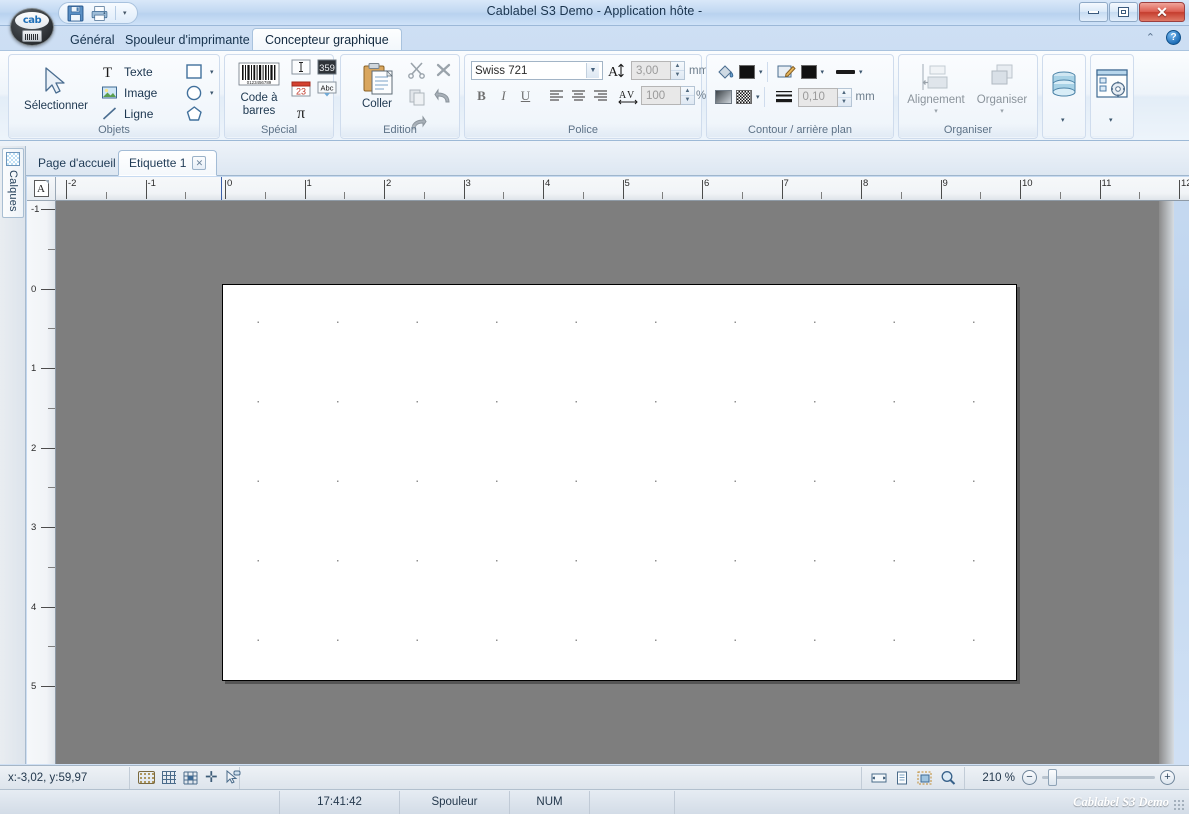 This screenshot has width=1189, height=814. Describe the element at coordinates (878, 777) in the screenshot. I see `fit-width-button` at that location.